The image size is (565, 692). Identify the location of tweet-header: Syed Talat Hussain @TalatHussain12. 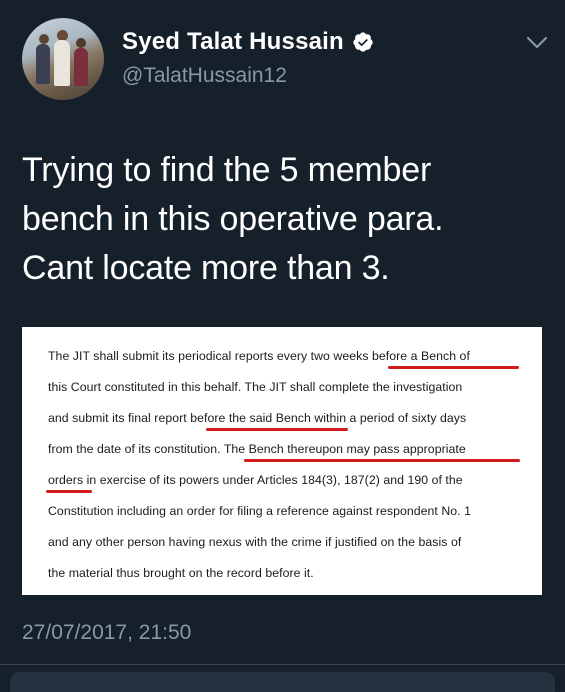
(287, 63).